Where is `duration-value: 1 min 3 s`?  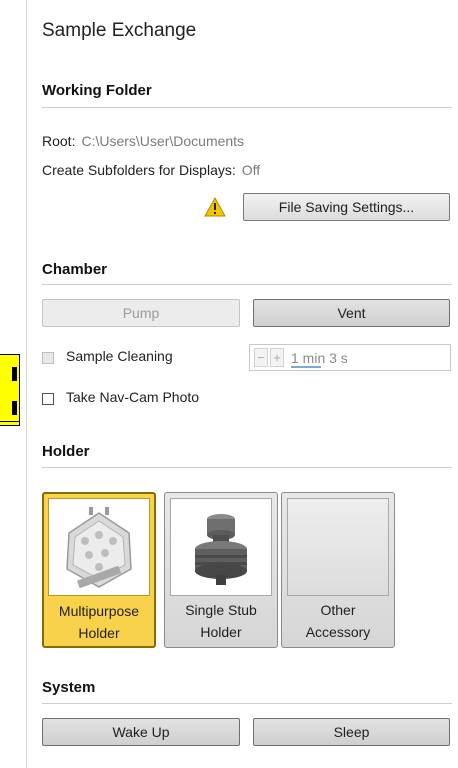 duration-value: 1 min 3 s is located at coordinates (319, 358).